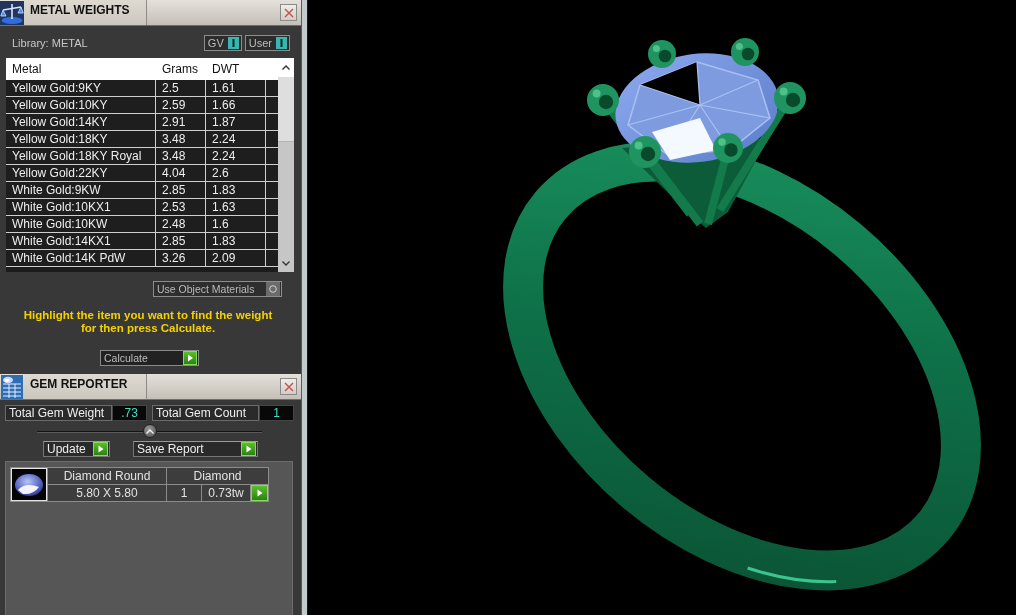 The image size is (1016, 615). Describe the element at coordinates (12, 13) in the screenshot. I see `balance-scale-icon` at that location.